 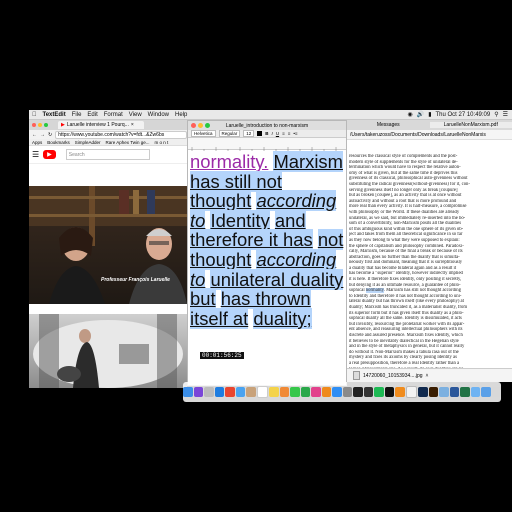 I want to click on underline-icon: U, so click(x=277, y=133).